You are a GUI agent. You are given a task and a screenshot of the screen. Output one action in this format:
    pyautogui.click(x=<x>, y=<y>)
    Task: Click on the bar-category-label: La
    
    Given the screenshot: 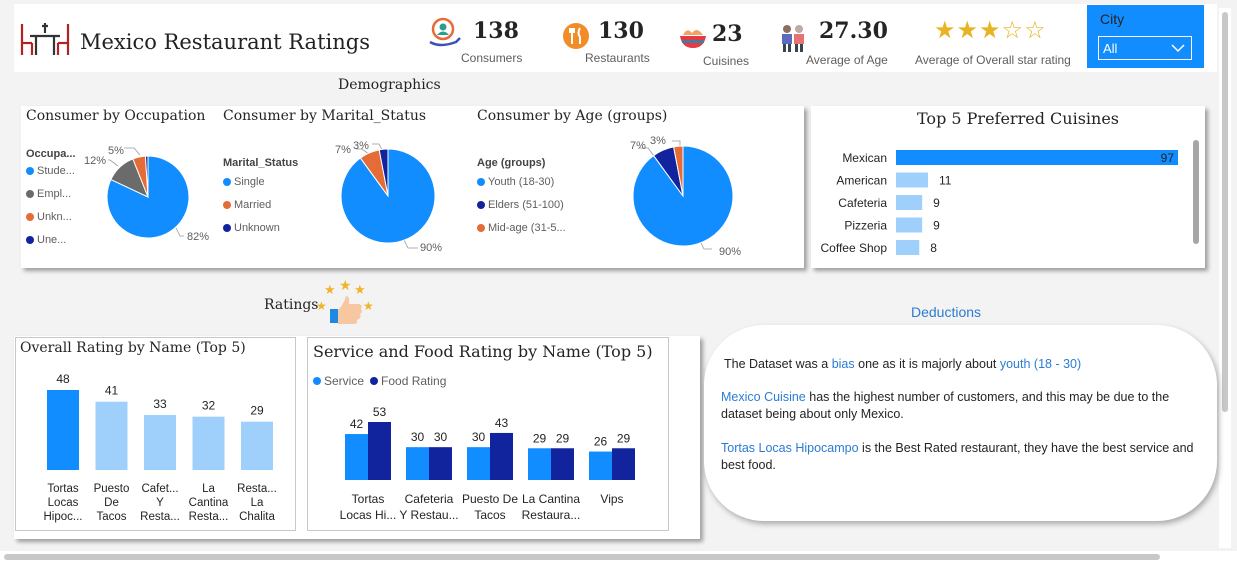 What is the action you would take?
    pyautogui.click(x=208, y=489)
    